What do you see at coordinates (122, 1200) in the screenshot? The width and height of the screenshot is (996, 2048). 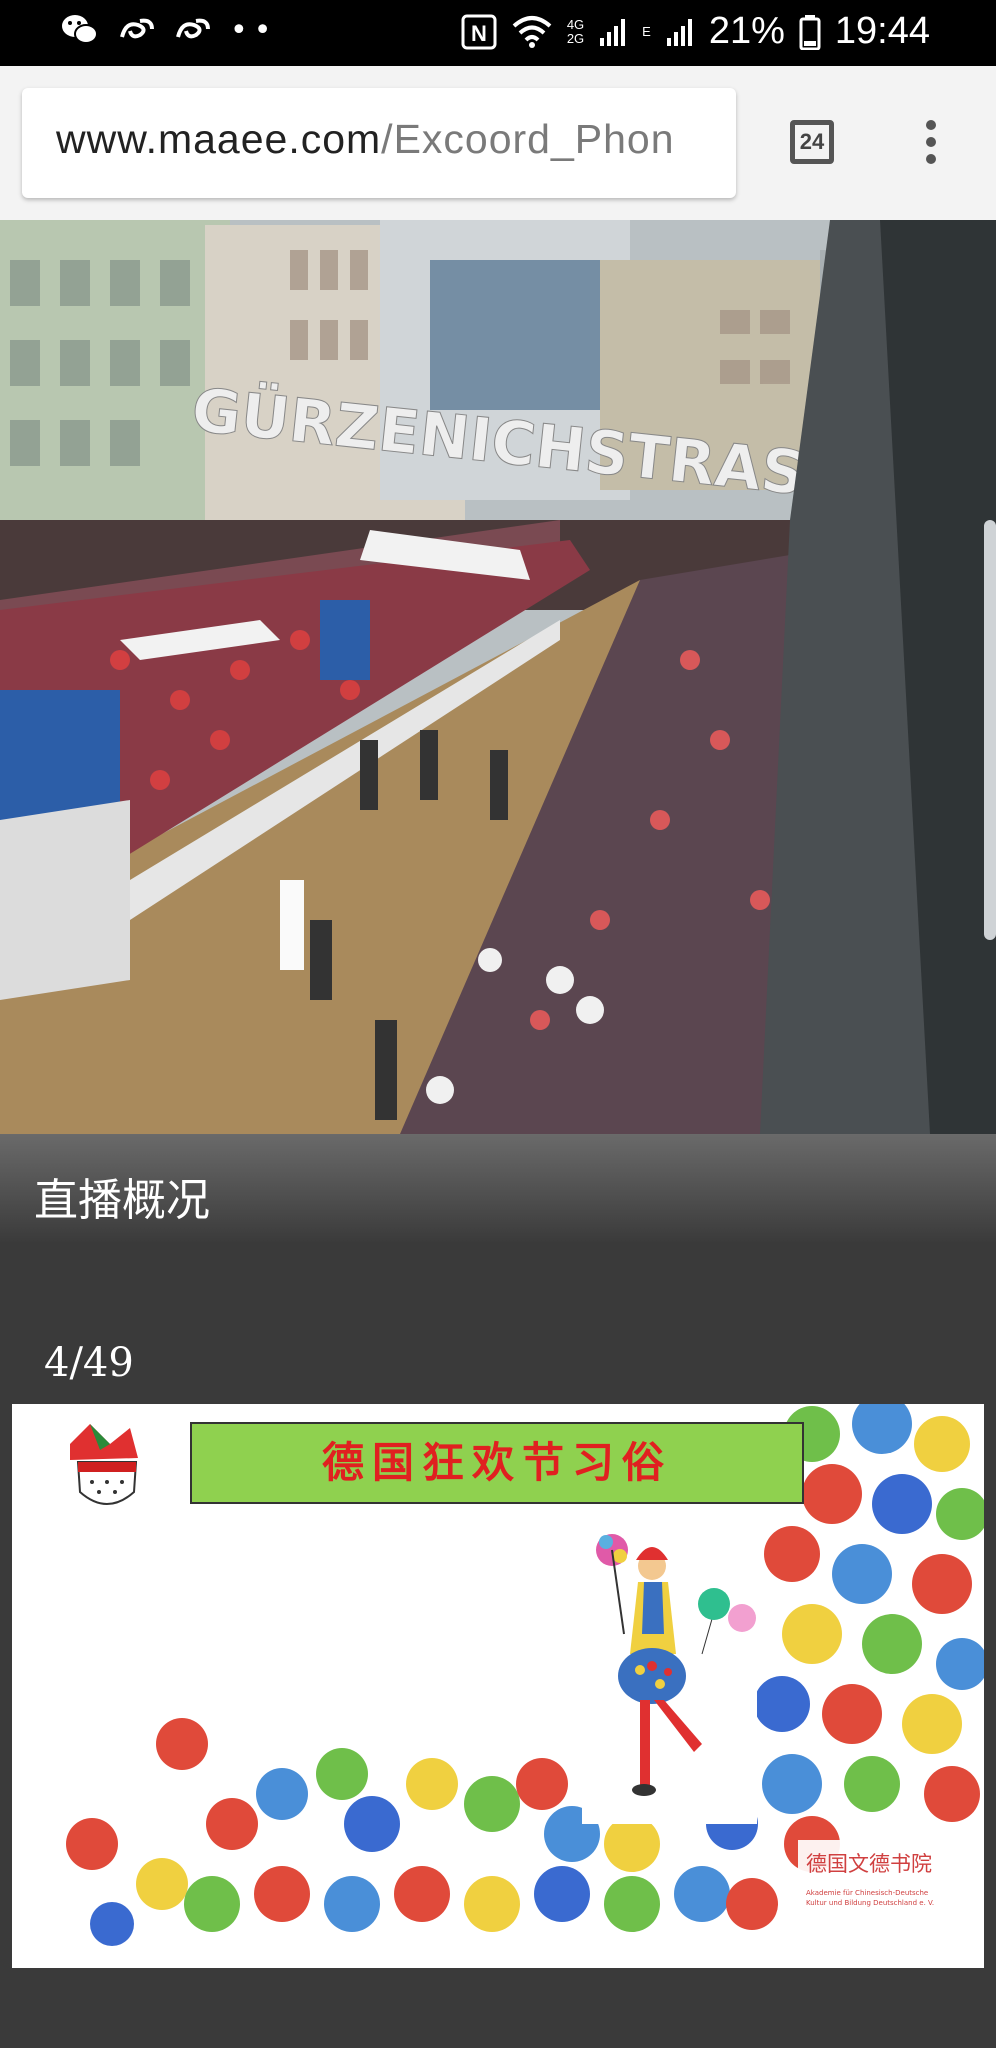 I see `section-title: 直播概况` at bounding box center [122, 1200].